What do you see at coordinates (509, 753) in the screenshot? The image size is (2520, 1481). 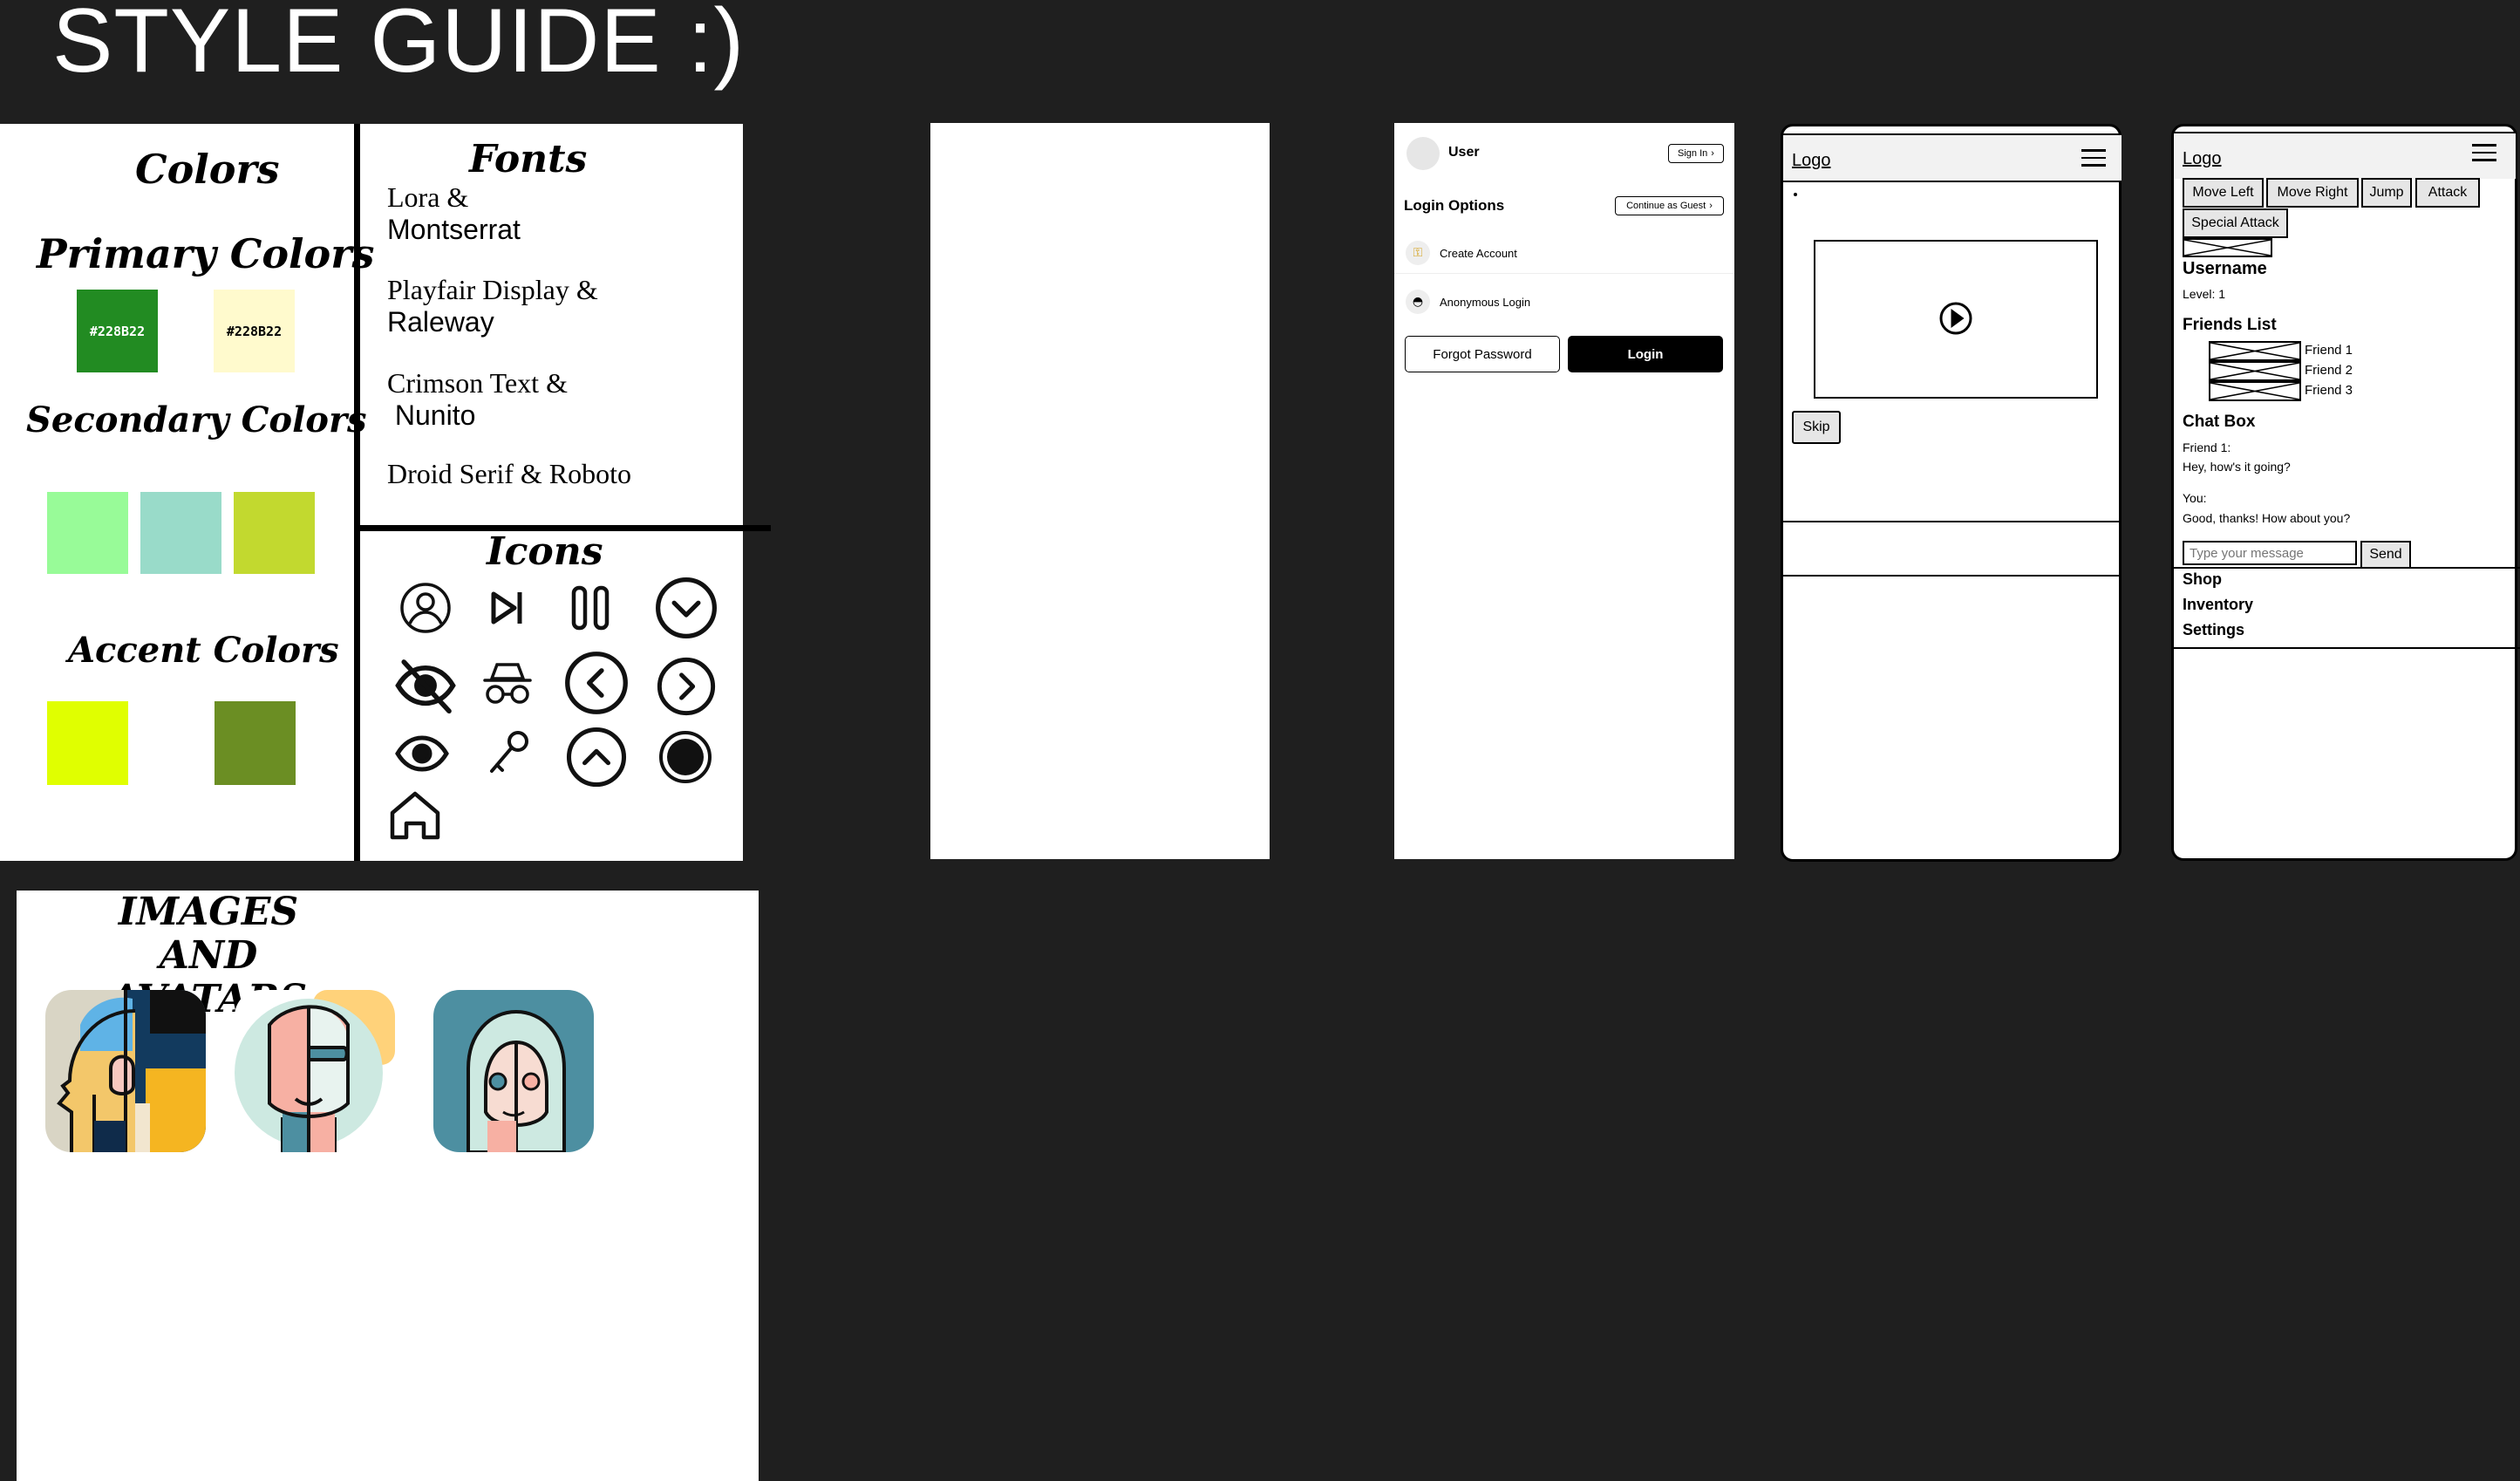 I see `key-icon` at bounding box center [509, 753].